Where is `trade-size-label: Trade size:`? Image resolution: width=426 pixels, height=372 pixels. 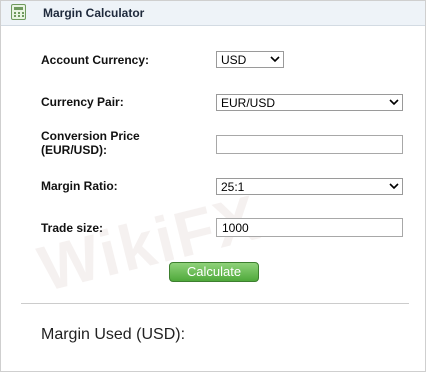 trade-size-label: Trade size: is located at coordinates (72, 228).